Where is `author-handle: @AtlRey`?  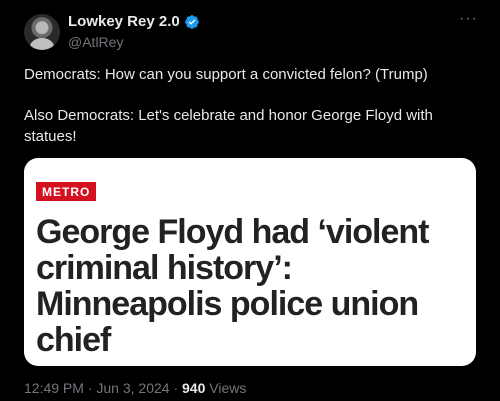 author-handle: @AtlRey is located at coordinates (95, 42).